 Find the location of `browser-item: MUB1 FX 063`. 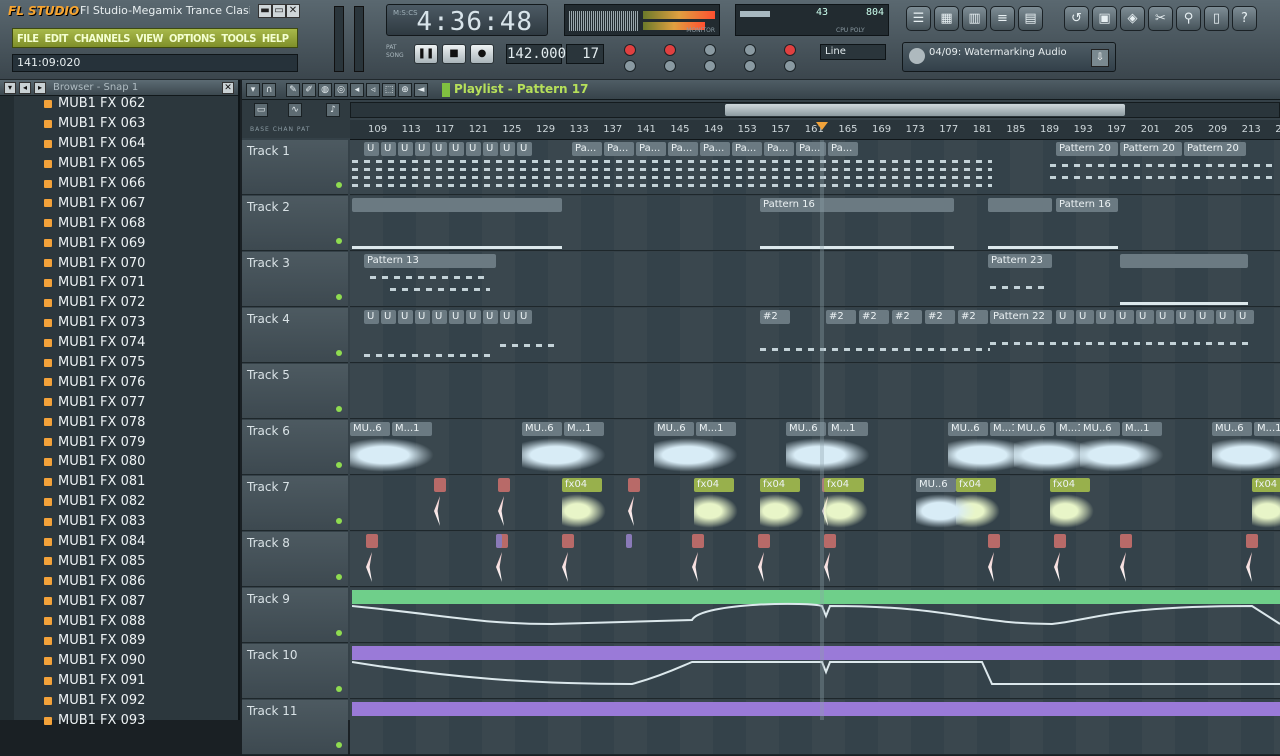

browser-item: MUB1 FX 063 is located at coordinates (126, 124).